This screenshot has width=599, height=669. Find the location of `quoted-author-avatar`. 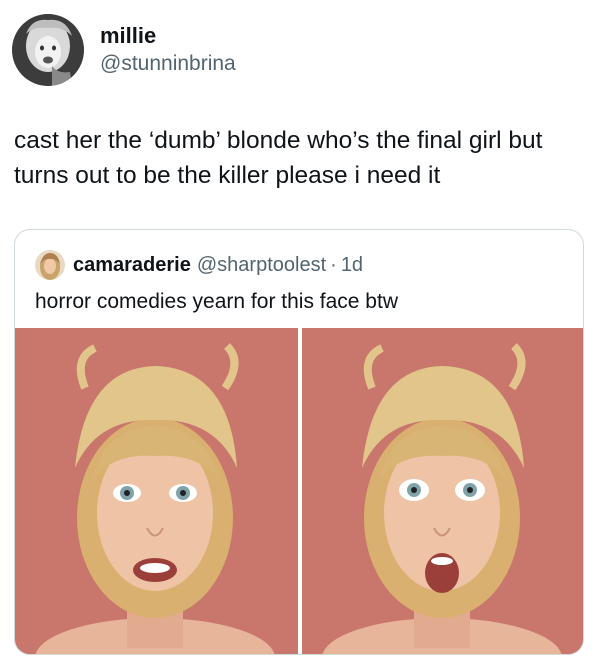

quoted-author-avatar is located at coordinates (50, 265).